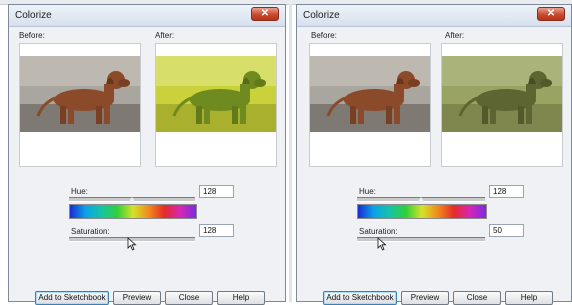  Describe the element at coordinates (216, 230) in the screenshot. I see `saturation-value-field: 128` at that location.